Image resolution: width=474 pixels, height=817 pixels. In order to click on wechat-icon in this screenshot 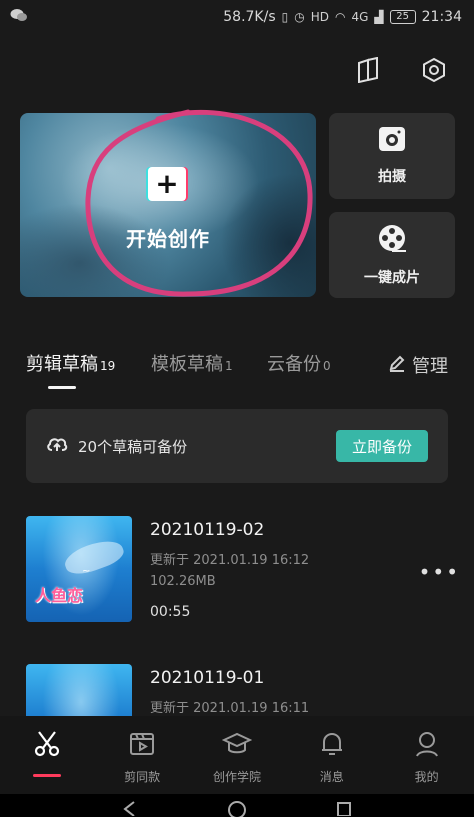, I will do `click(19, 17)`.